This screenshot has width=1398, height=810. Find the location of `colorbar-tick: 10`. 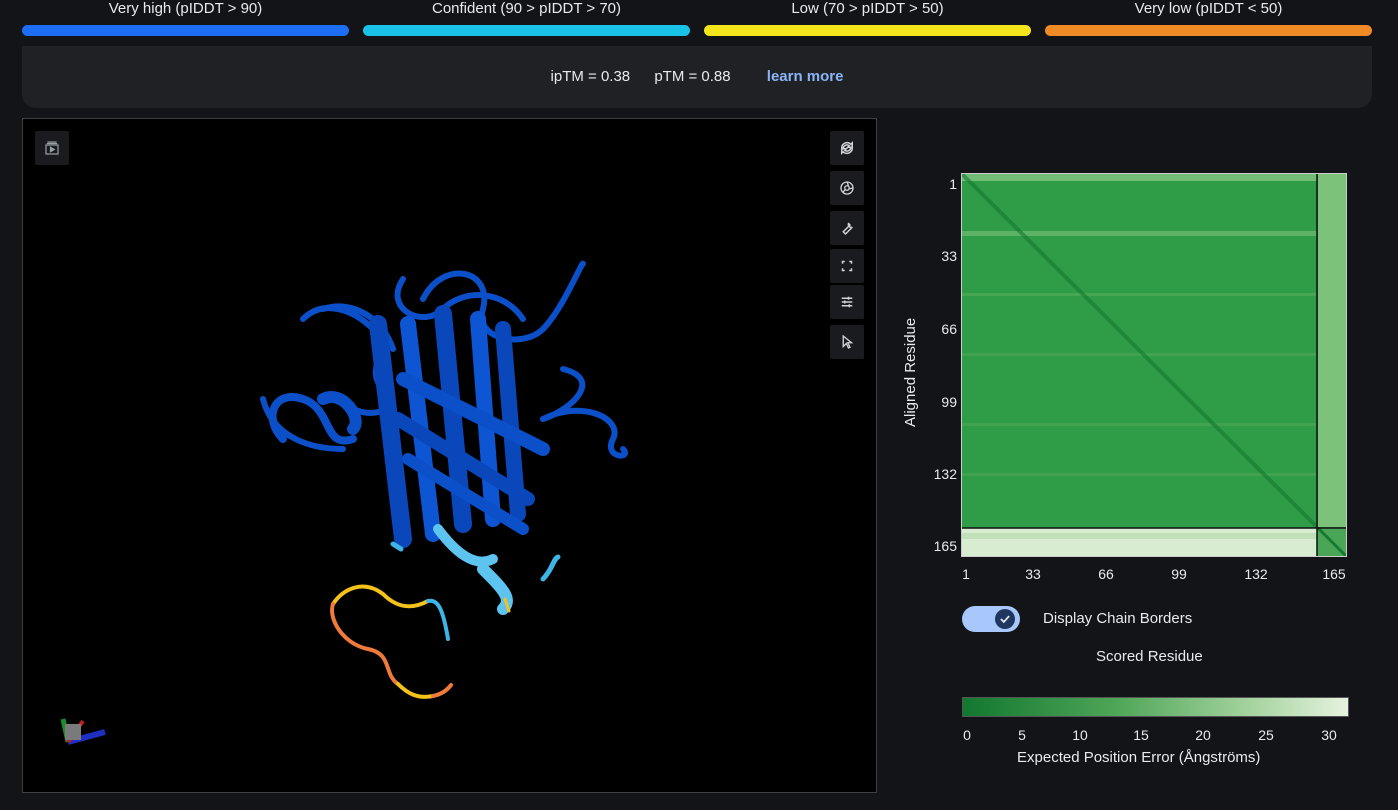

colorbar-tick: 10 is located at coordinates (1080, 735).